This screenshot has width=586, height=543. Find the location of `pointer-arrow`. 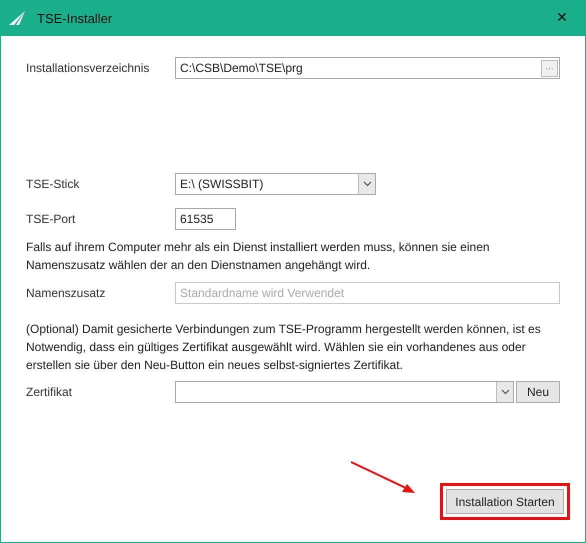

pointer-arrow is located at coordinates (383, 478).